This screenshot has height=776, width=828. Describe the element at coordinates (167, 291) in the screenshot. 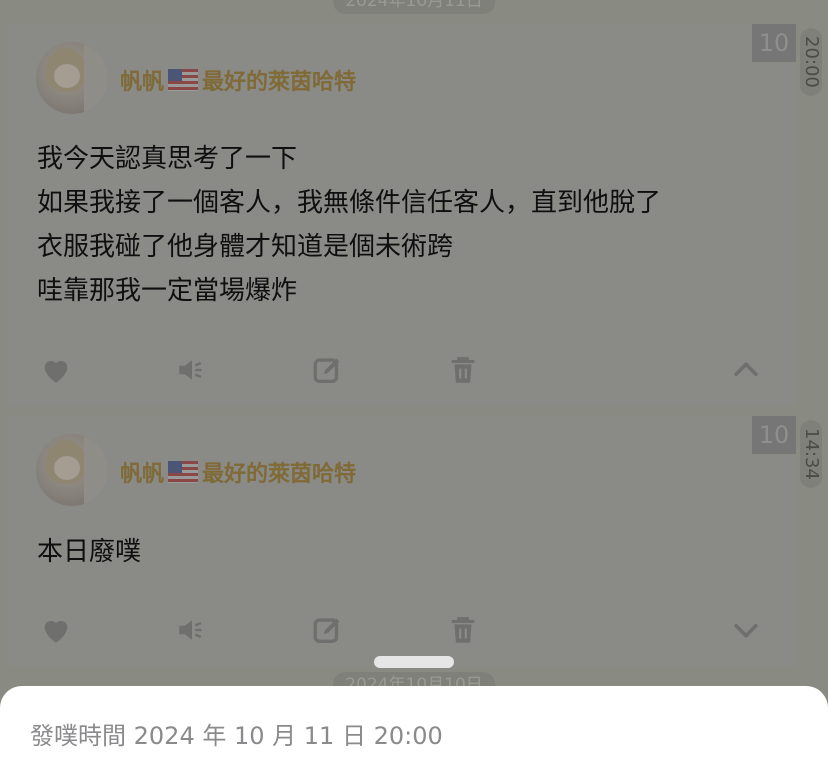

I see `post-line: 哇靠那我一定當場爆炸` at that location.